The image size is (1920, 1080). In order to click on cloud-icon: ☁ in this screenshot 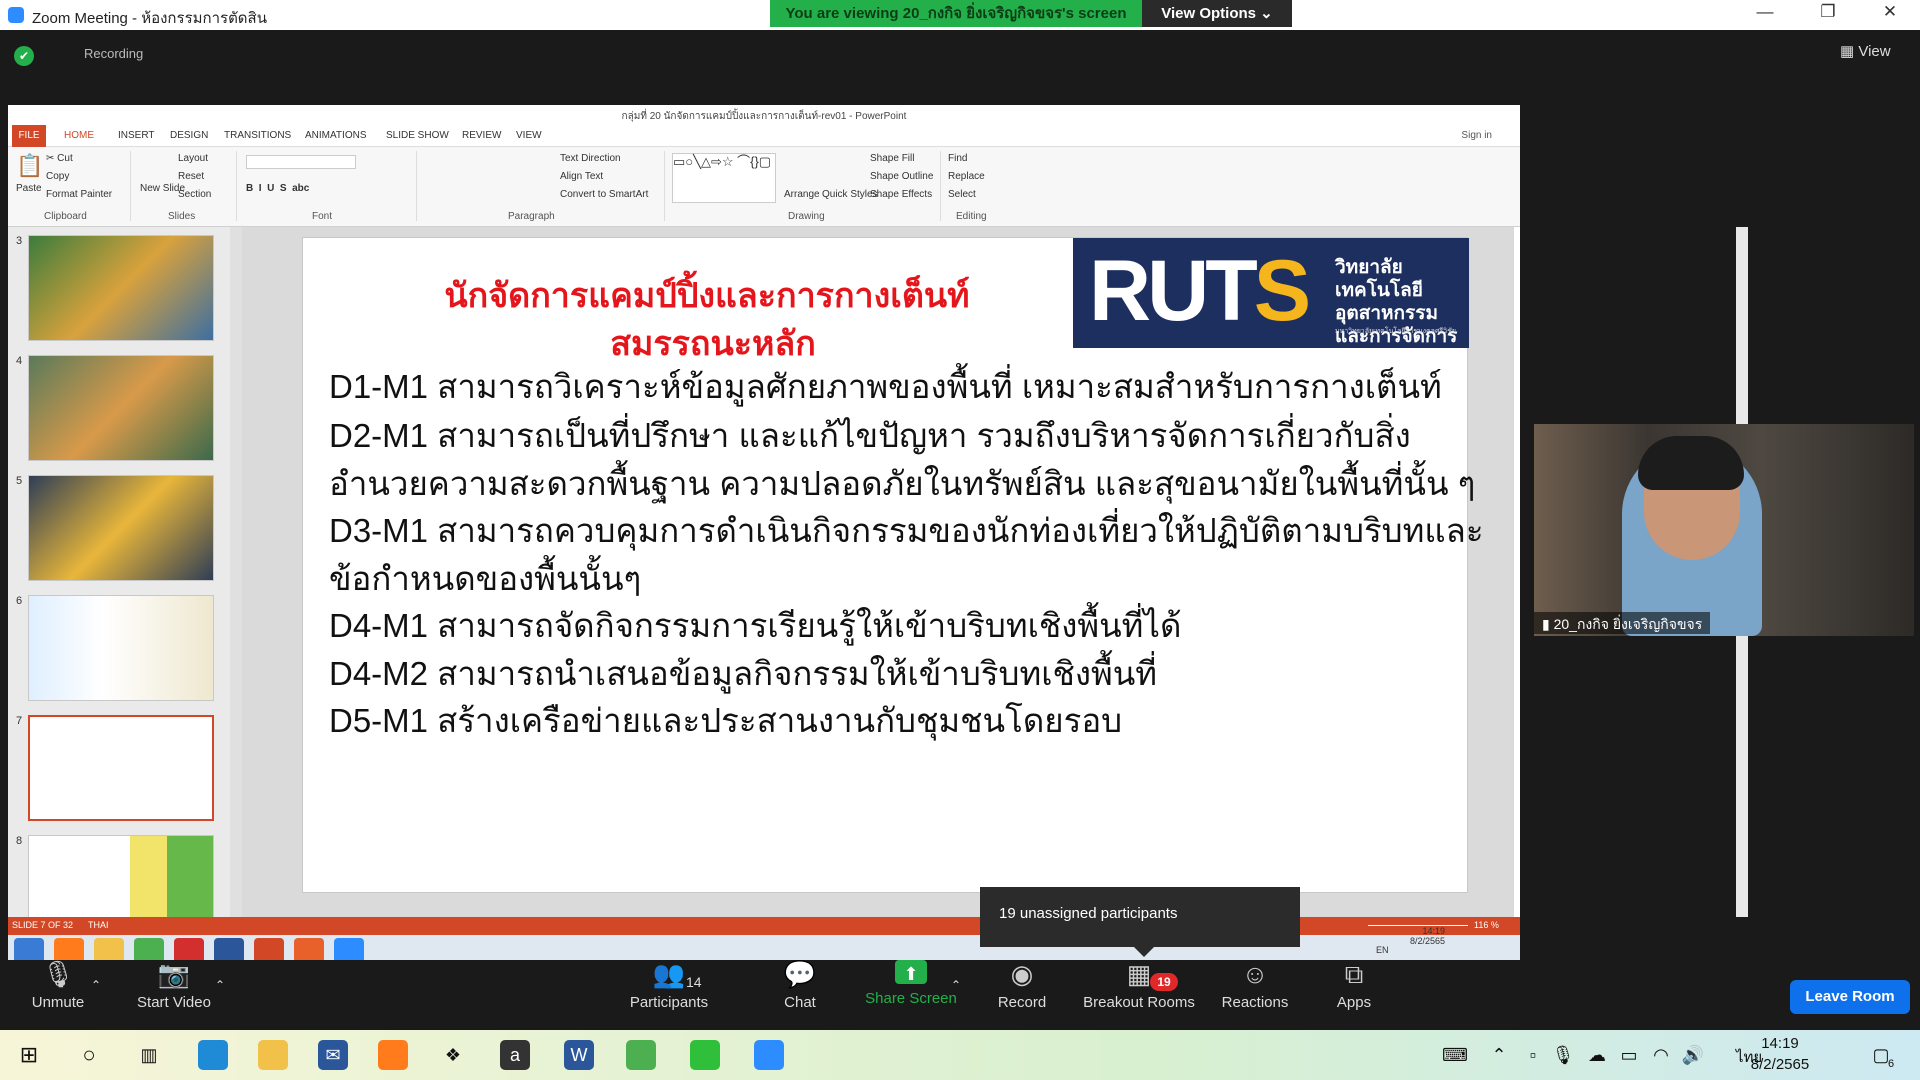, I will do `click(1597, 1055)`.